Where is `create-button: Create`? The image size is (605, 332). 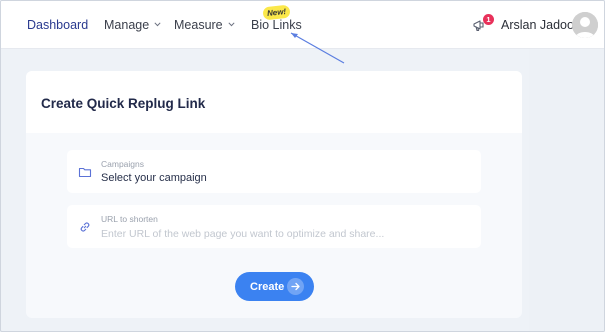
create-button: Create is located at coordinates (274, 286).